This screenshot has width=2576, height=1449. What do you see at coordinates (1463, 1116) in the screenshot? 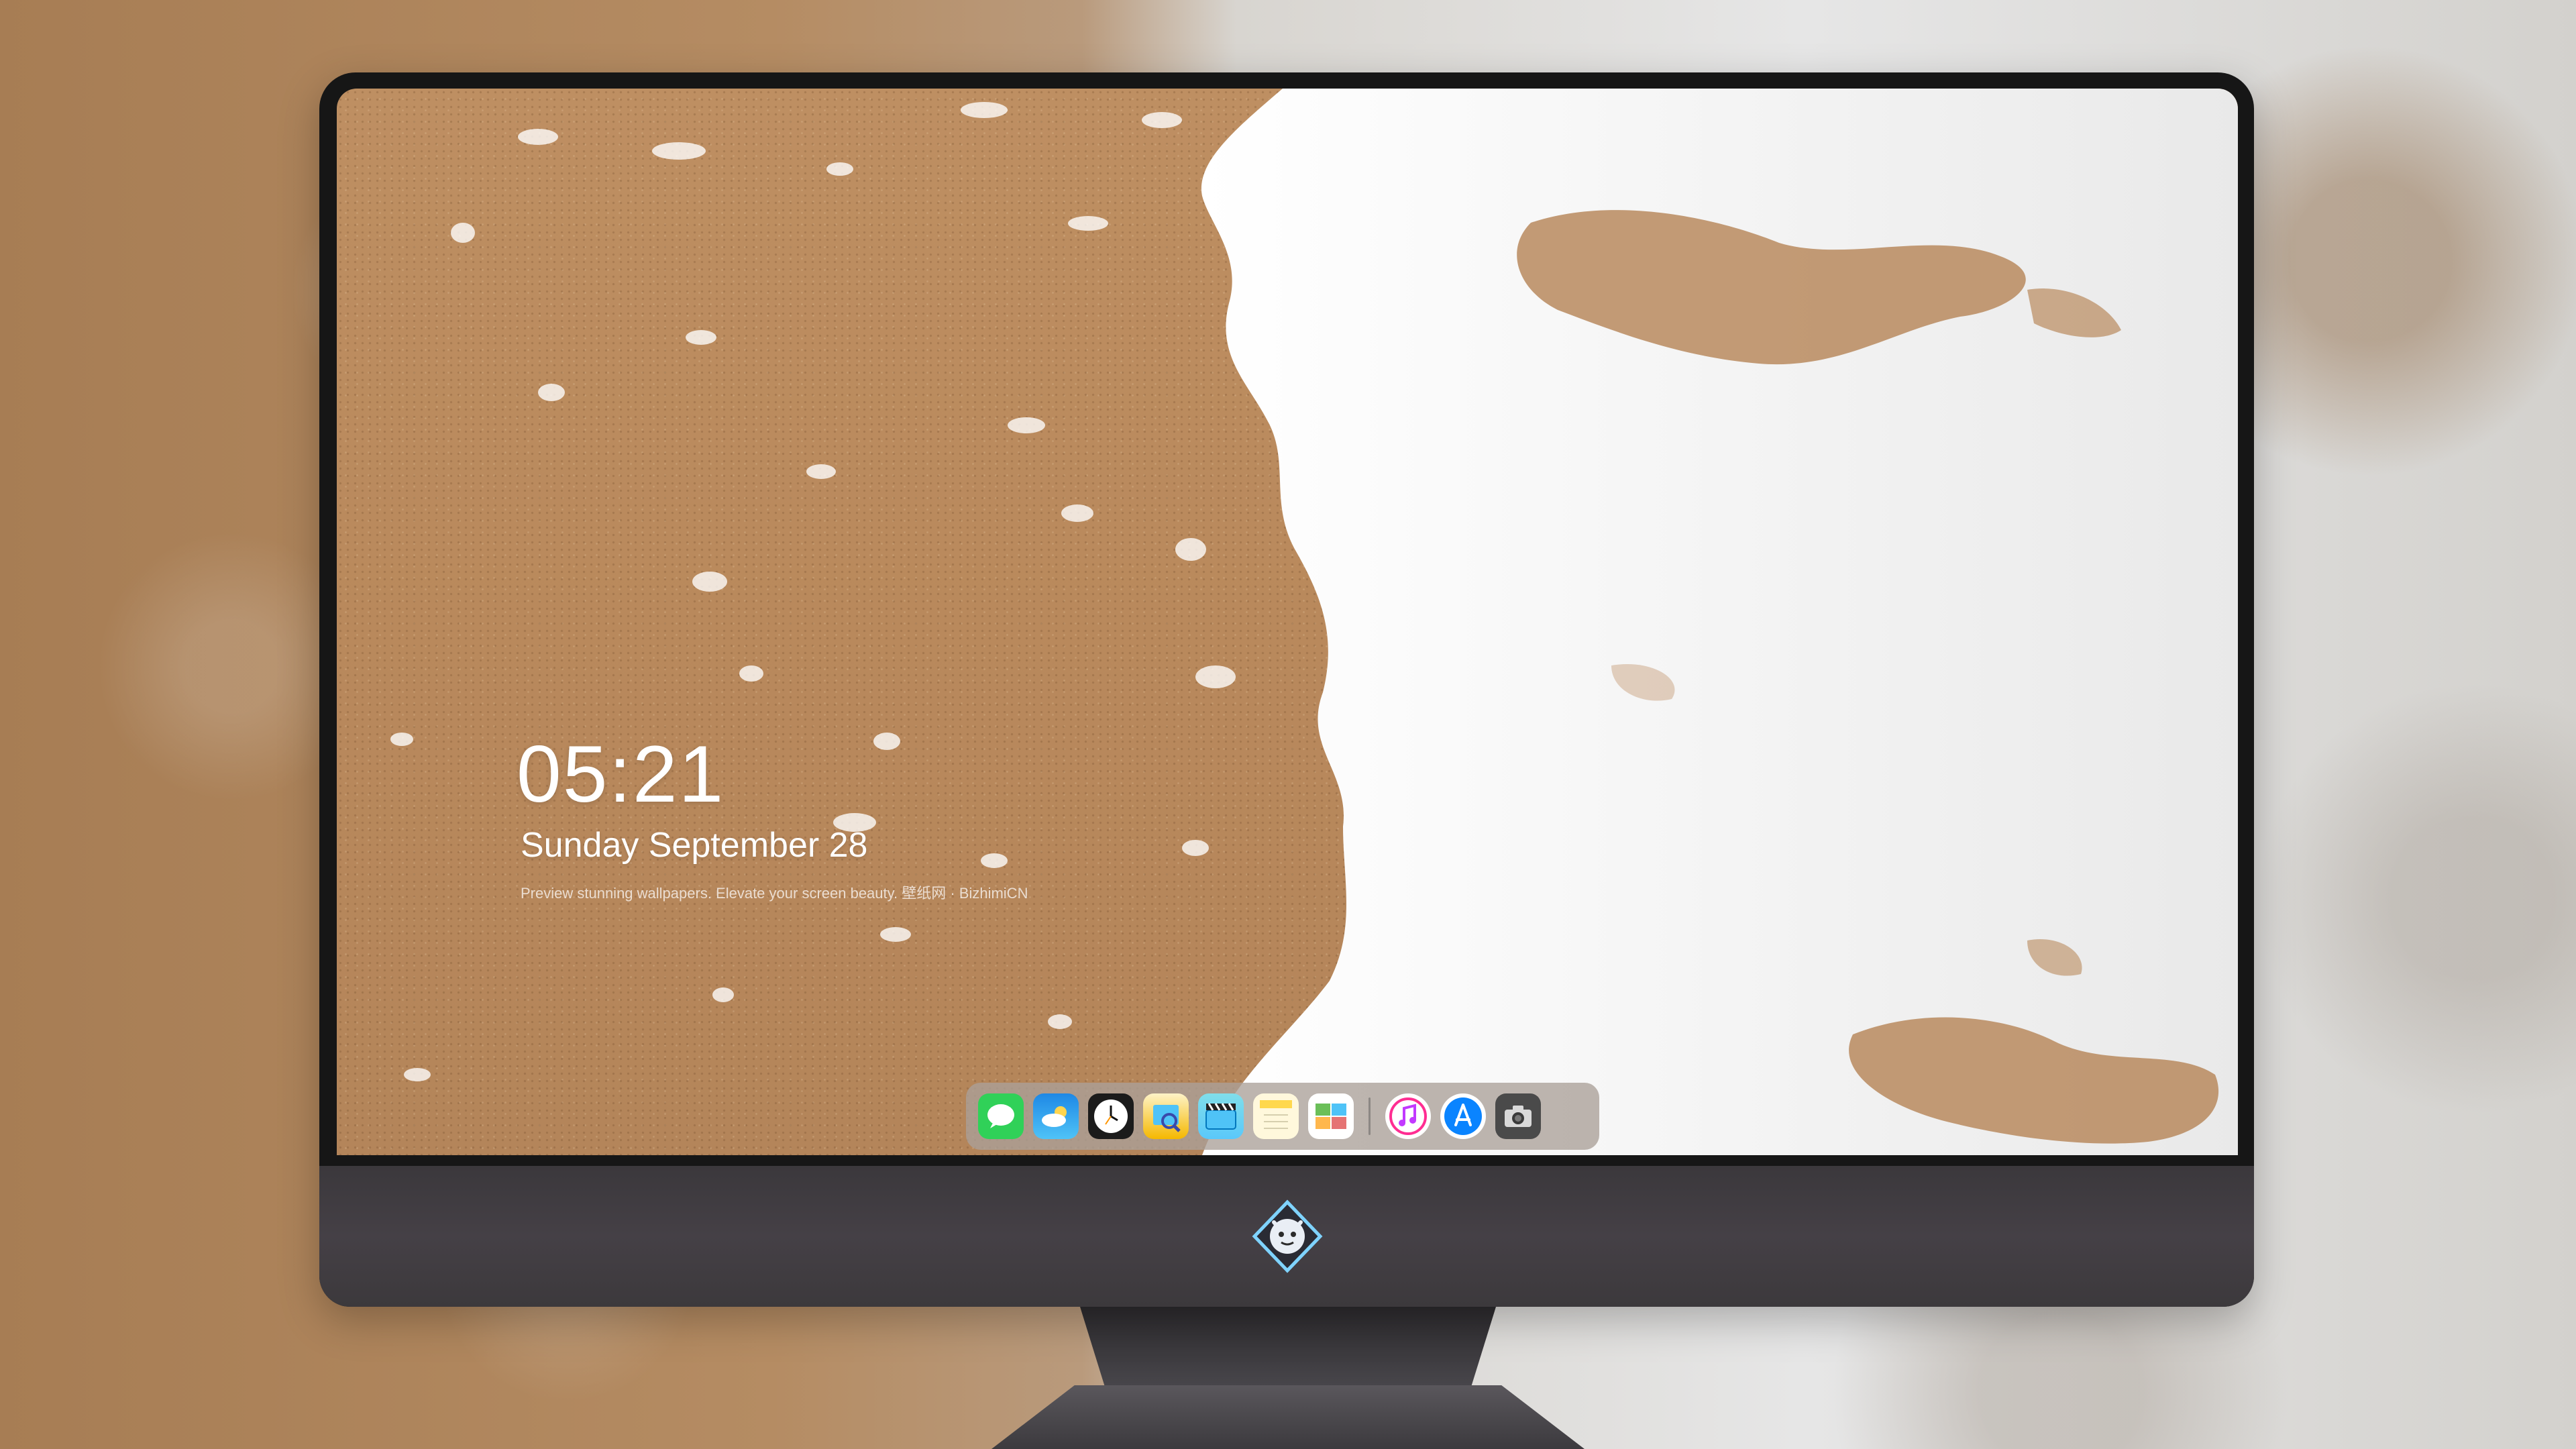
I see `app-store-icon` at bounding box center [1463, 1116].